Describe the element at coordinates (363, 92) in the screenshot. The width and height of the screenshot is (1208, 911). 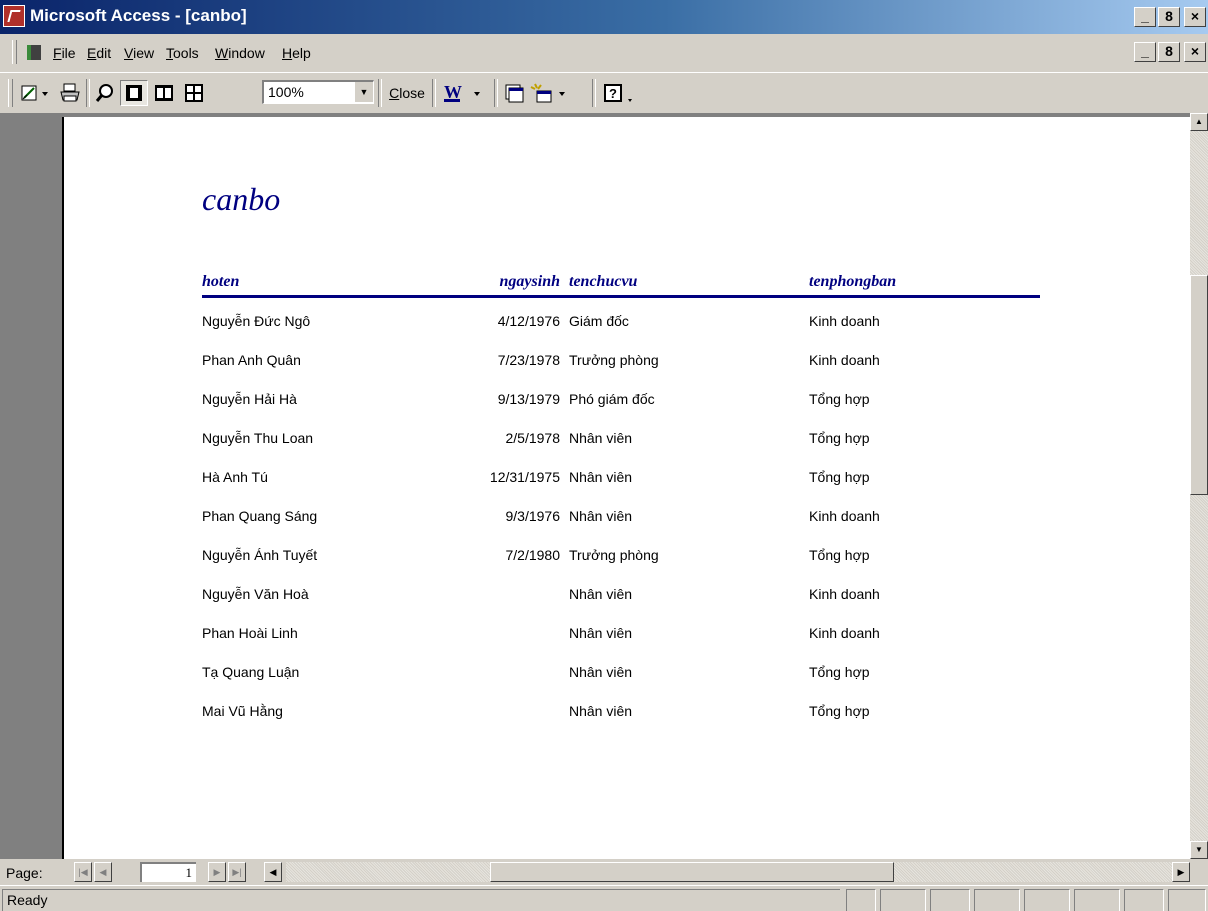
I see `chevron-down-icon: ▼` at that location.